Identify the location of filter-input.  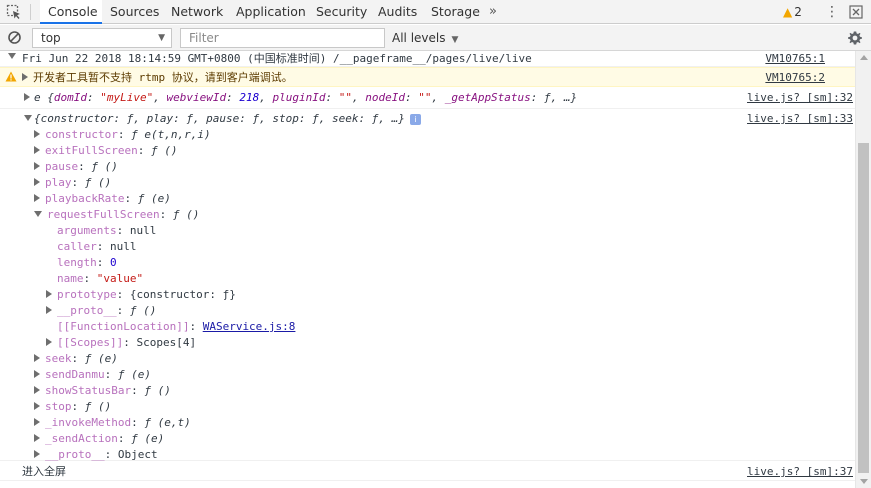
(282, 38).